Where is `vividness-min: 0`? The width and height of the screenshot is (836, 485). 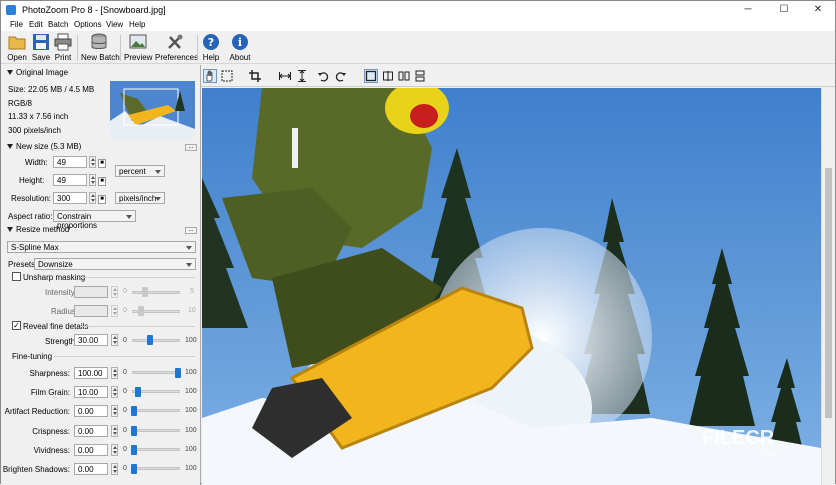 vividness-min: 0 is located at coordinates (125, 449).